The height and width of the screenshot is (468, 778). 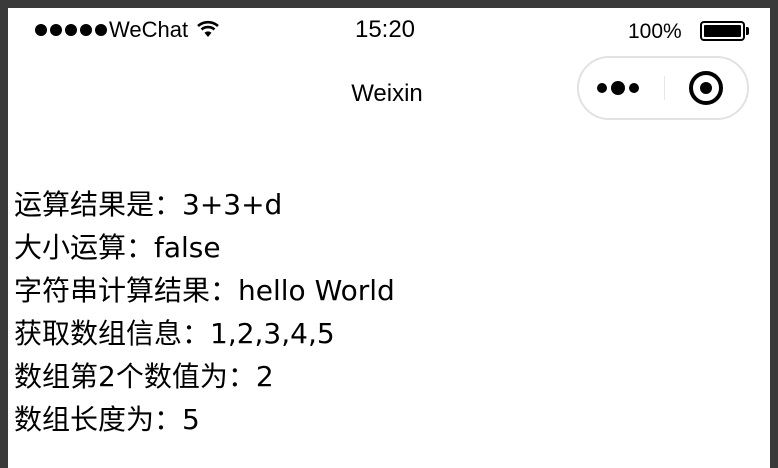 What do you see at coordinates (389, 30) in the screenshot?
I see `status-bar: WeChat 15:20 100%` at bounding box center [389, 30].